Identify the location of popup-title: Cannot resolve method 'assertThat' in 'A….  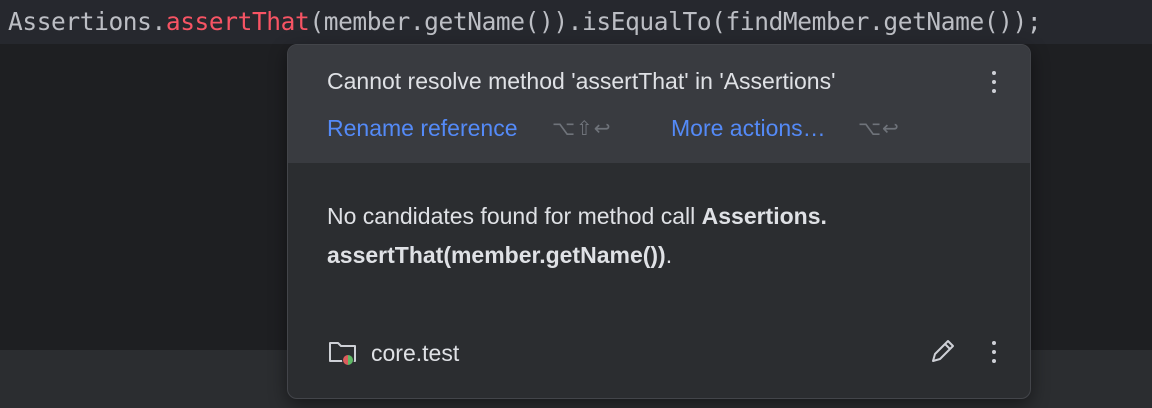
(581, 81).